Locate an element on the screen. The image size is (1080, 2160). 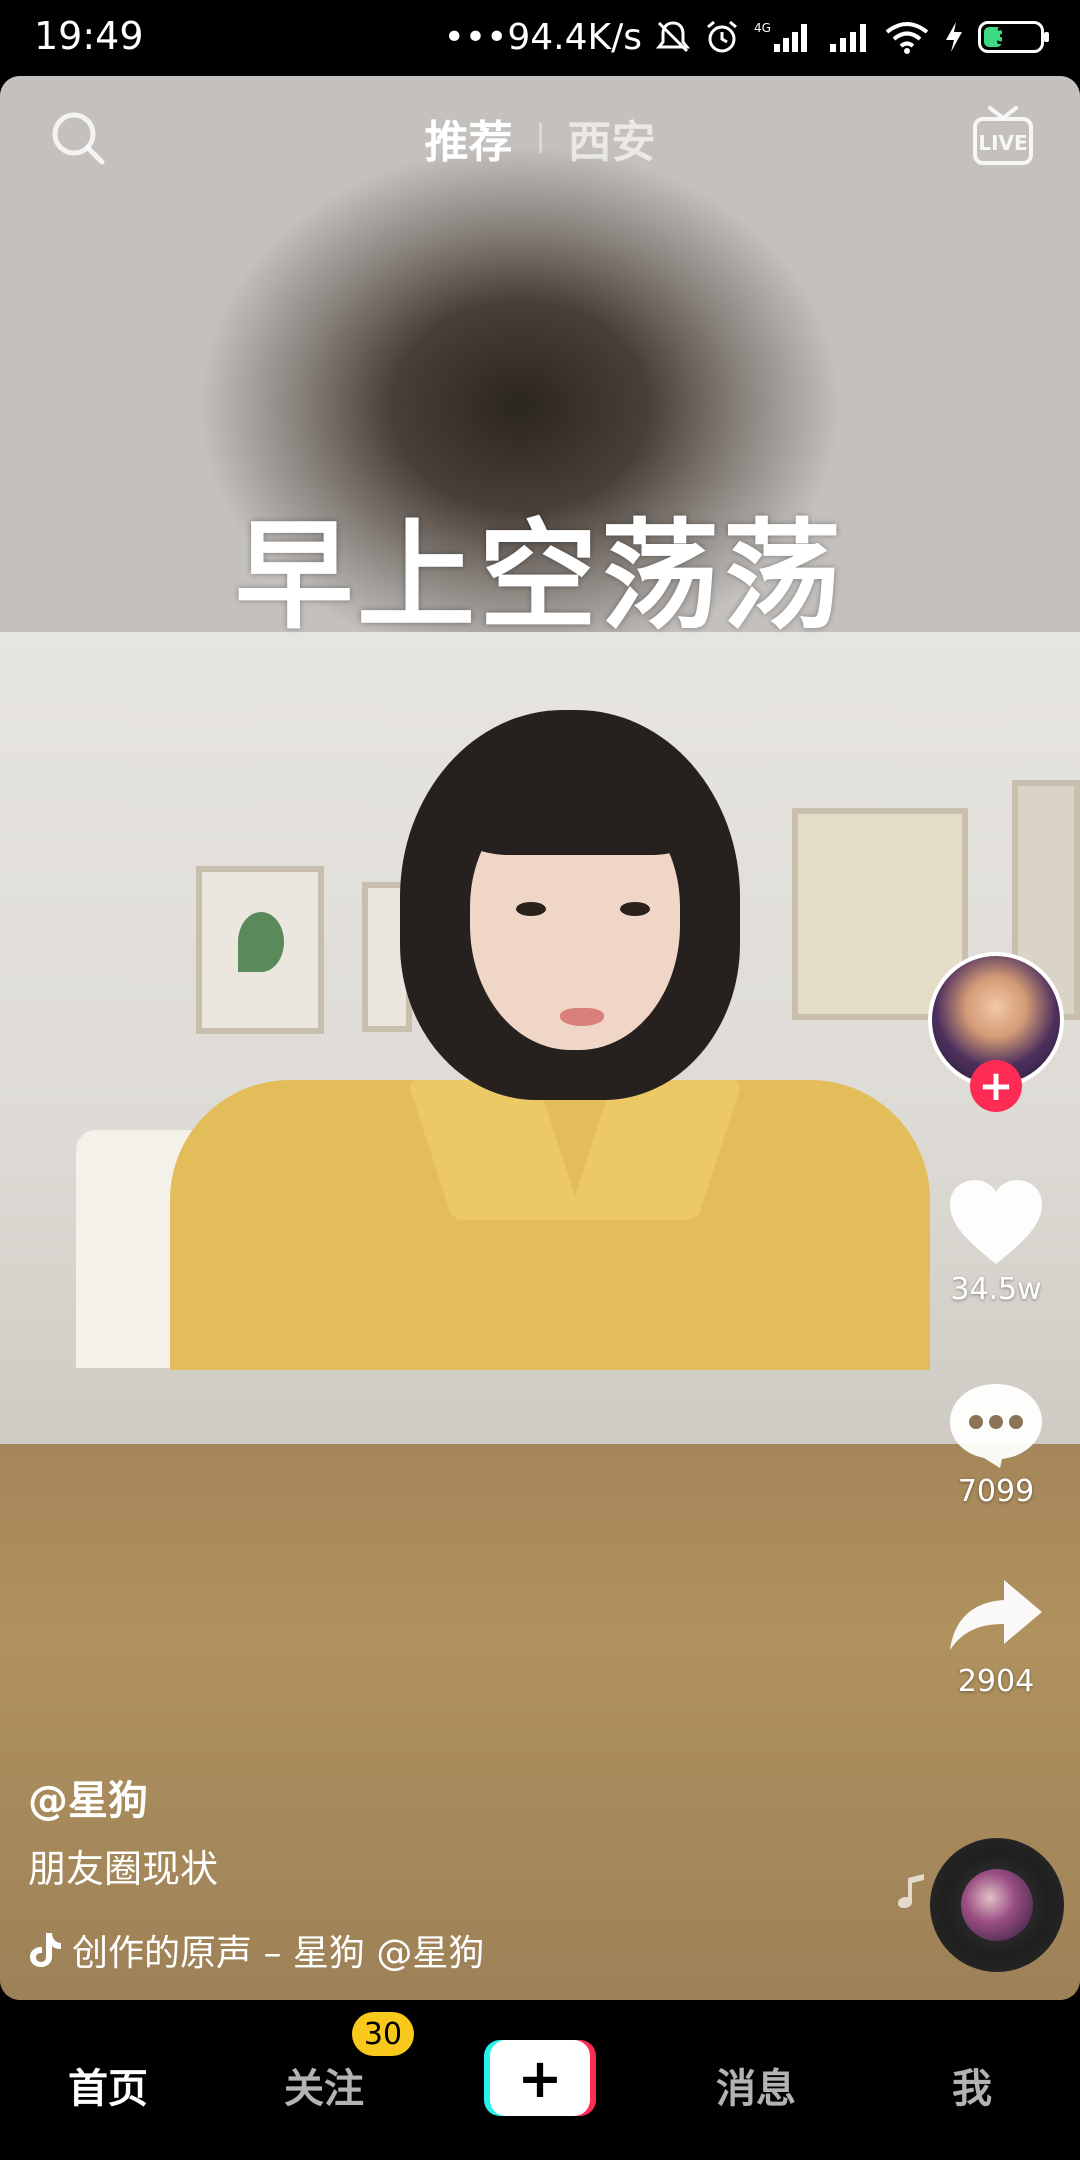
tab-local: 西安 is located at coordinates (612, 138).